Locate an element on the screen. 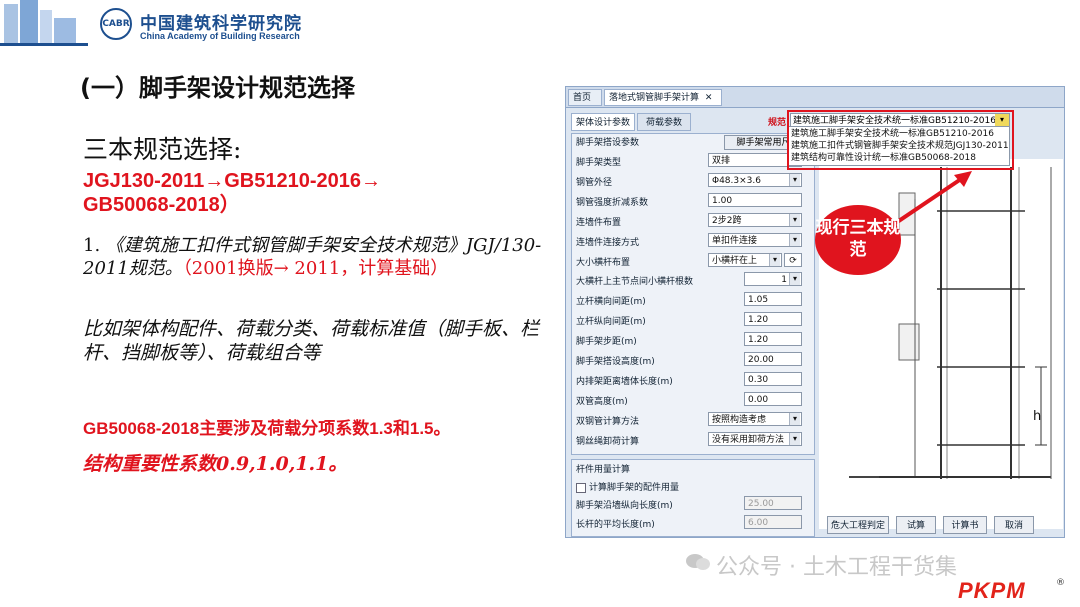  member-row-input: 6.00 is located at coordinates (773, 522).